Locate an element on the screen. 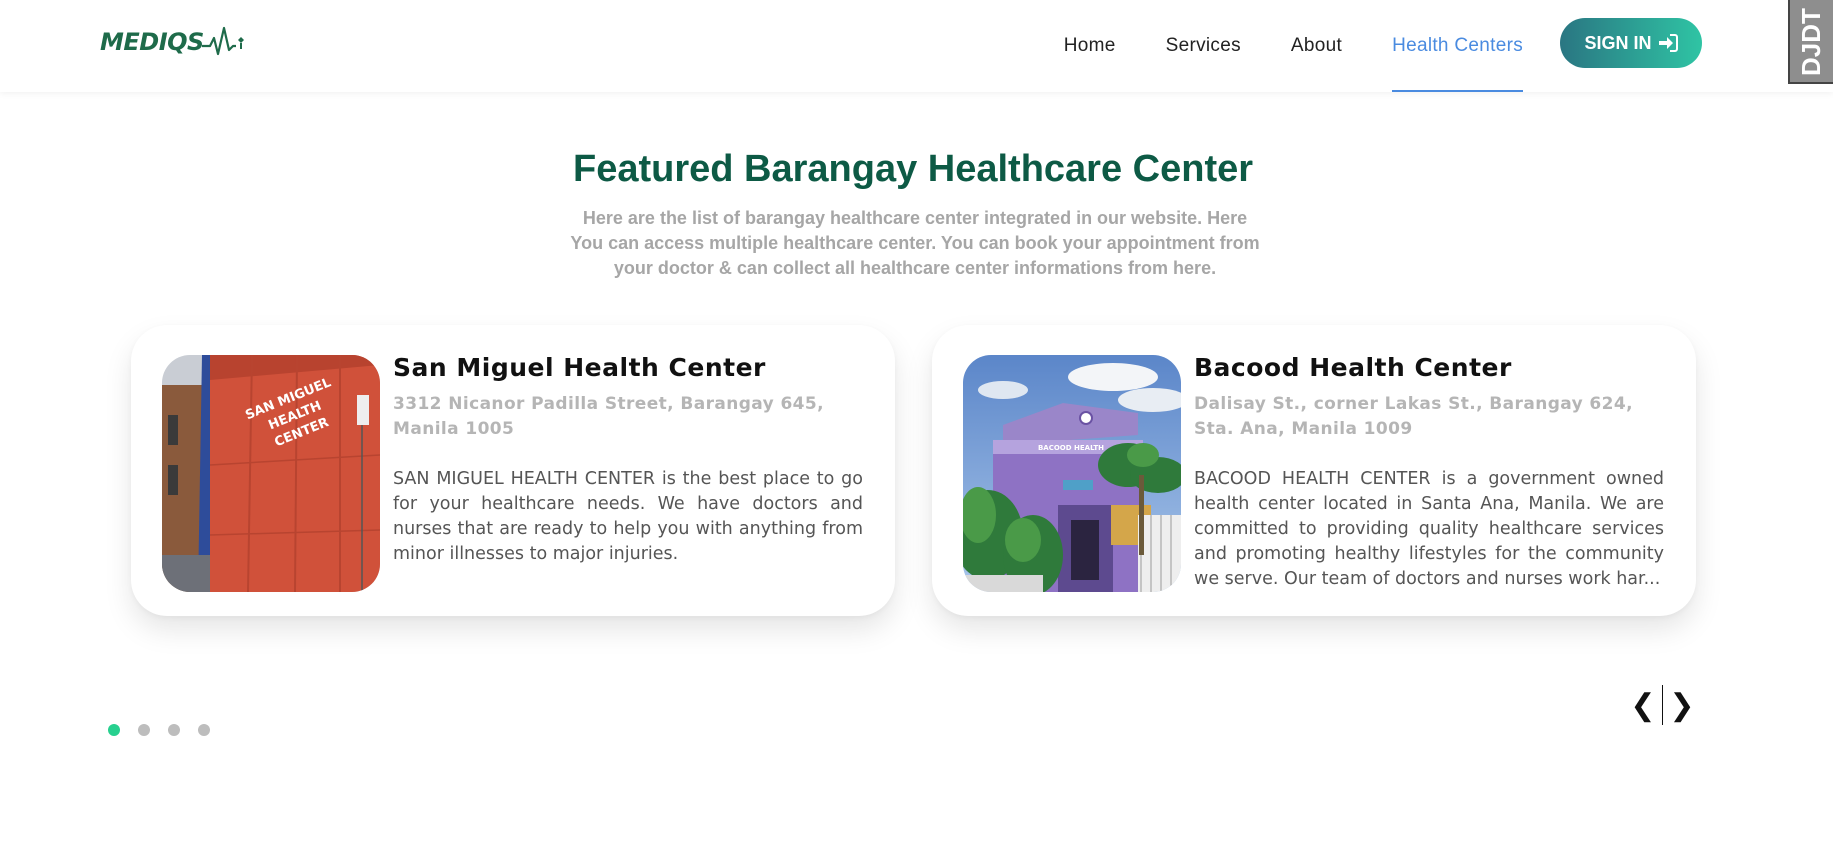 Image resolution: width=1833 pixels, height=843 pixels. next-arrow-icon: ❯ is located at coordinates (1682, 705).